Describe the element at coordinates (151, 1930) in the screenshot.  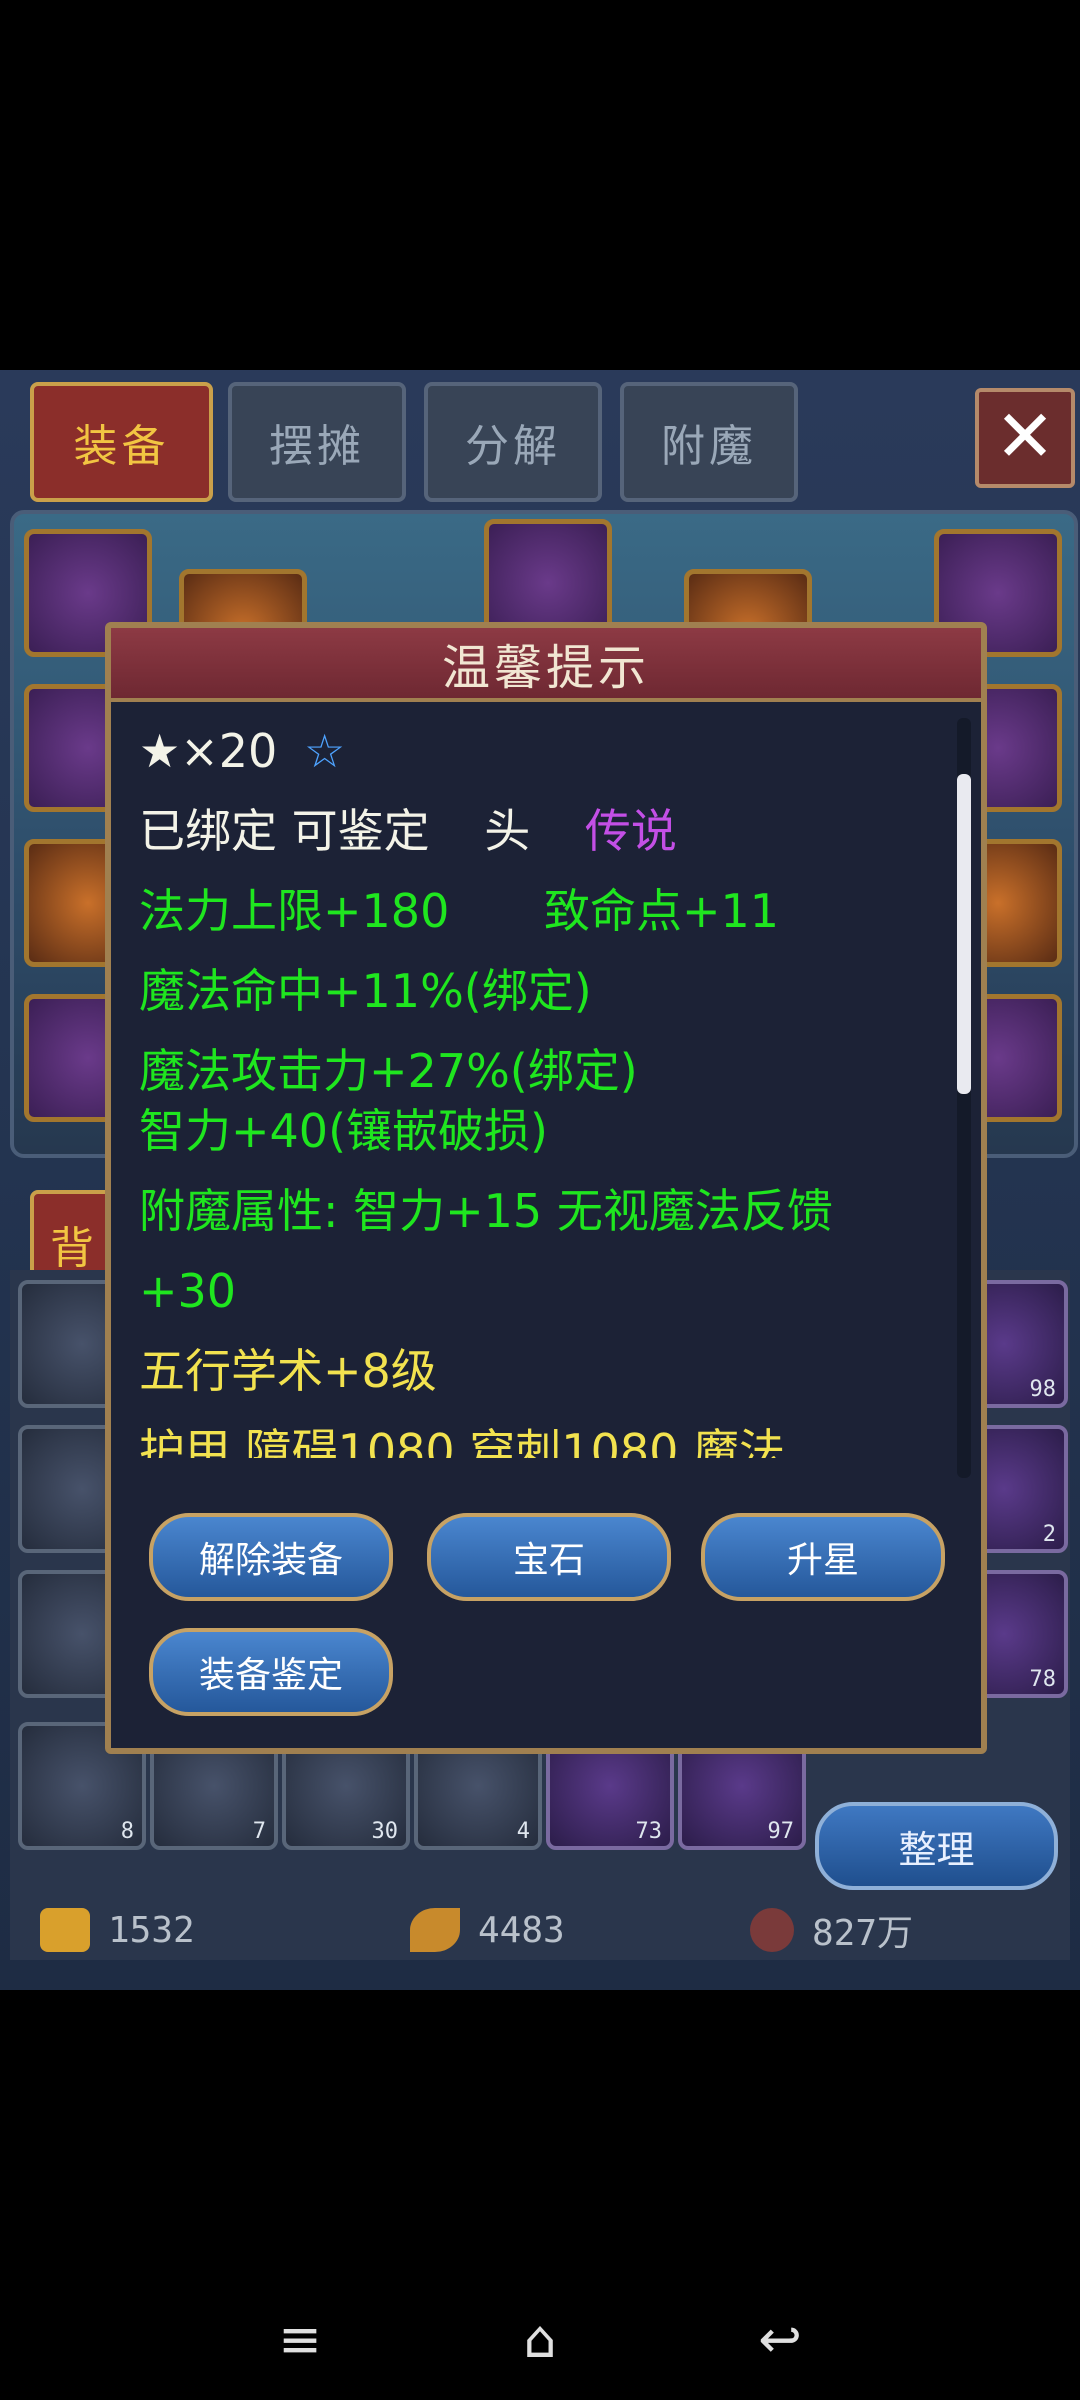
I see `gold-amount: 1532` at that location.